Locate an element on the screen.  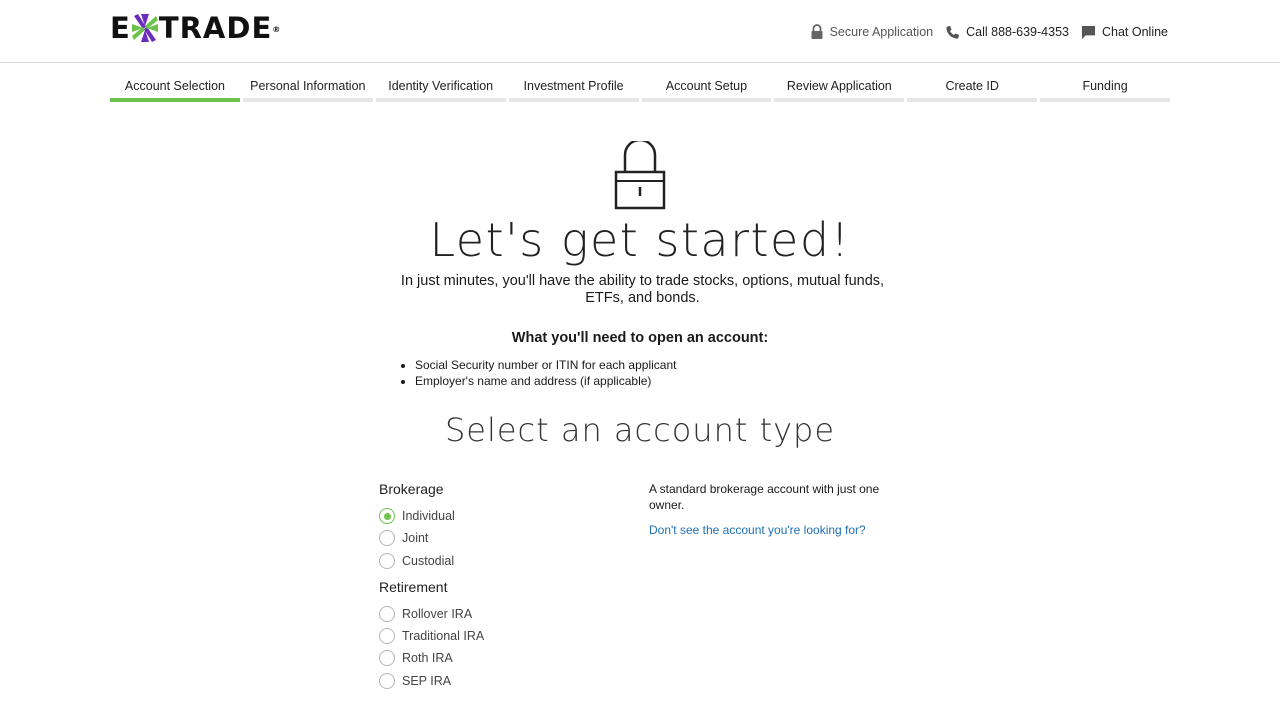
chat-online-link: Chat Online is located at coordinates (1124, 32).